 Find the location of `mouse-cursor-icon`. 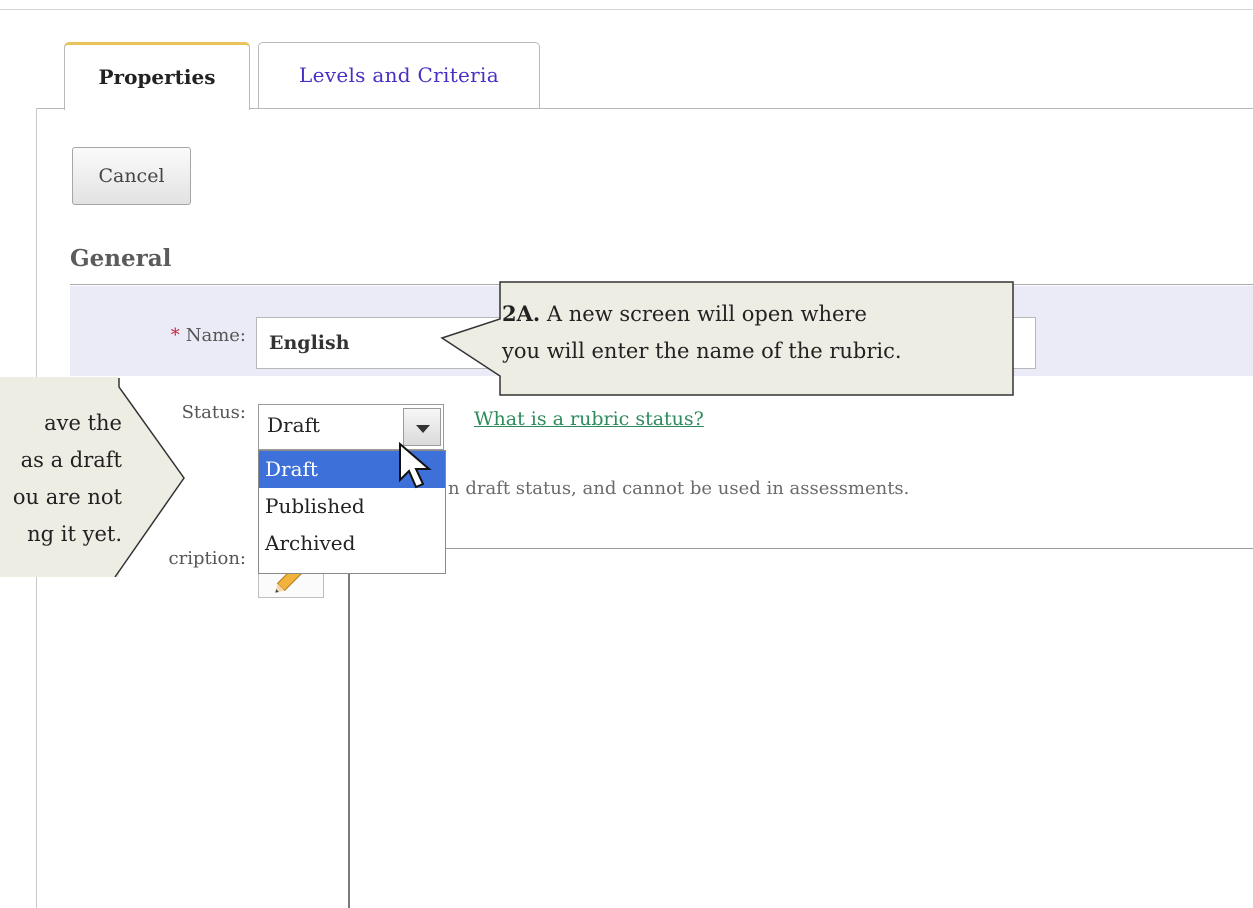

mouse-cursor-icon is located at coordinates (415, 465).